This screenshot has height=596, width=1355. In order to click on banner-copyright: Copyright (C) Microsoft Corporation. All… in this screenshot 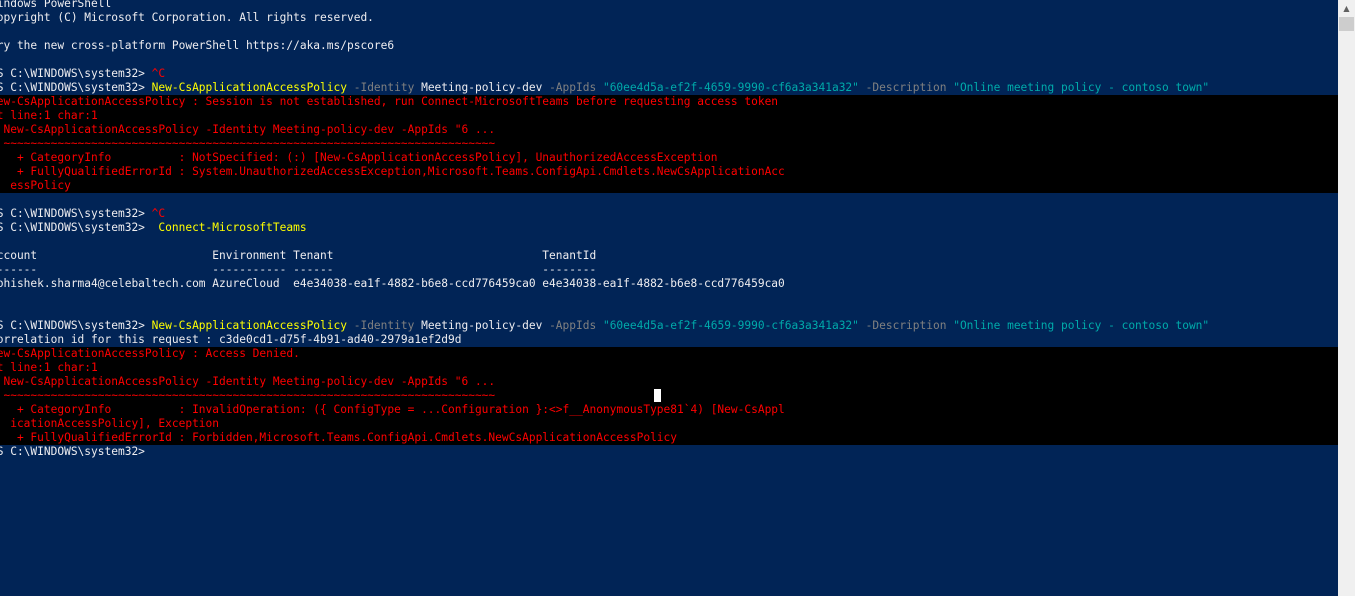, I will do `click(187, 17)`.